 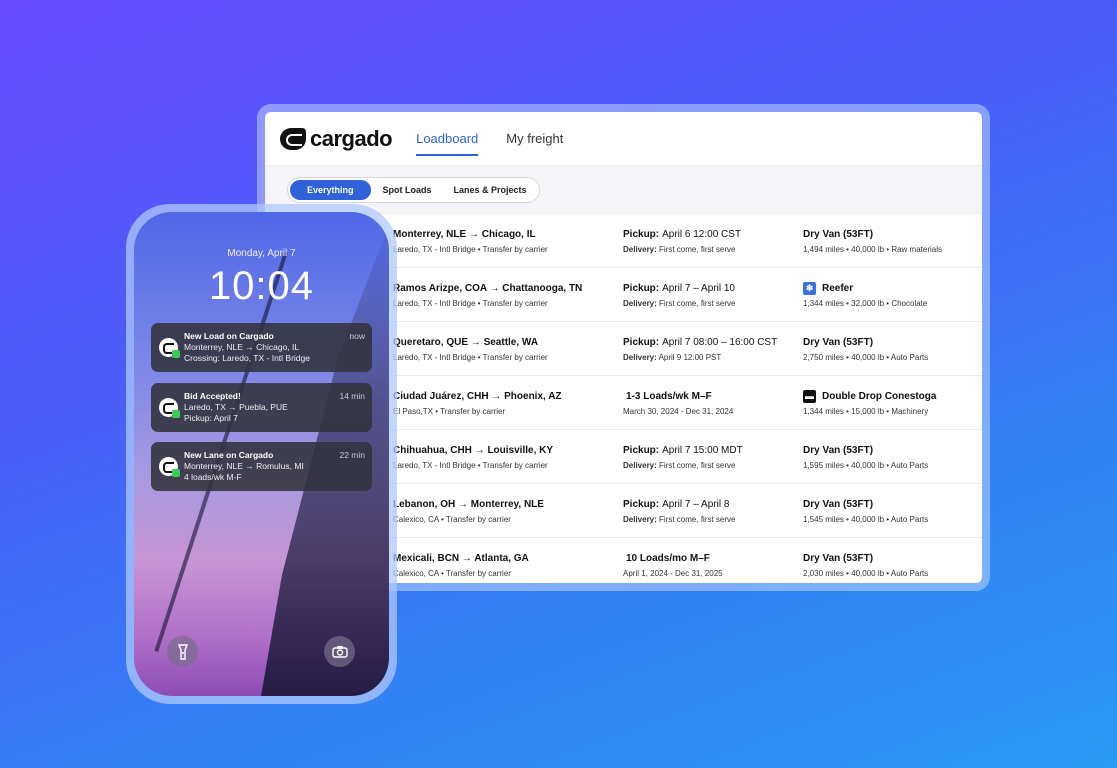 What do you see at coordinates (534, 139) in the screenshot?
I see `tab-my-freight: My freight` at bounding box center [534, 139].